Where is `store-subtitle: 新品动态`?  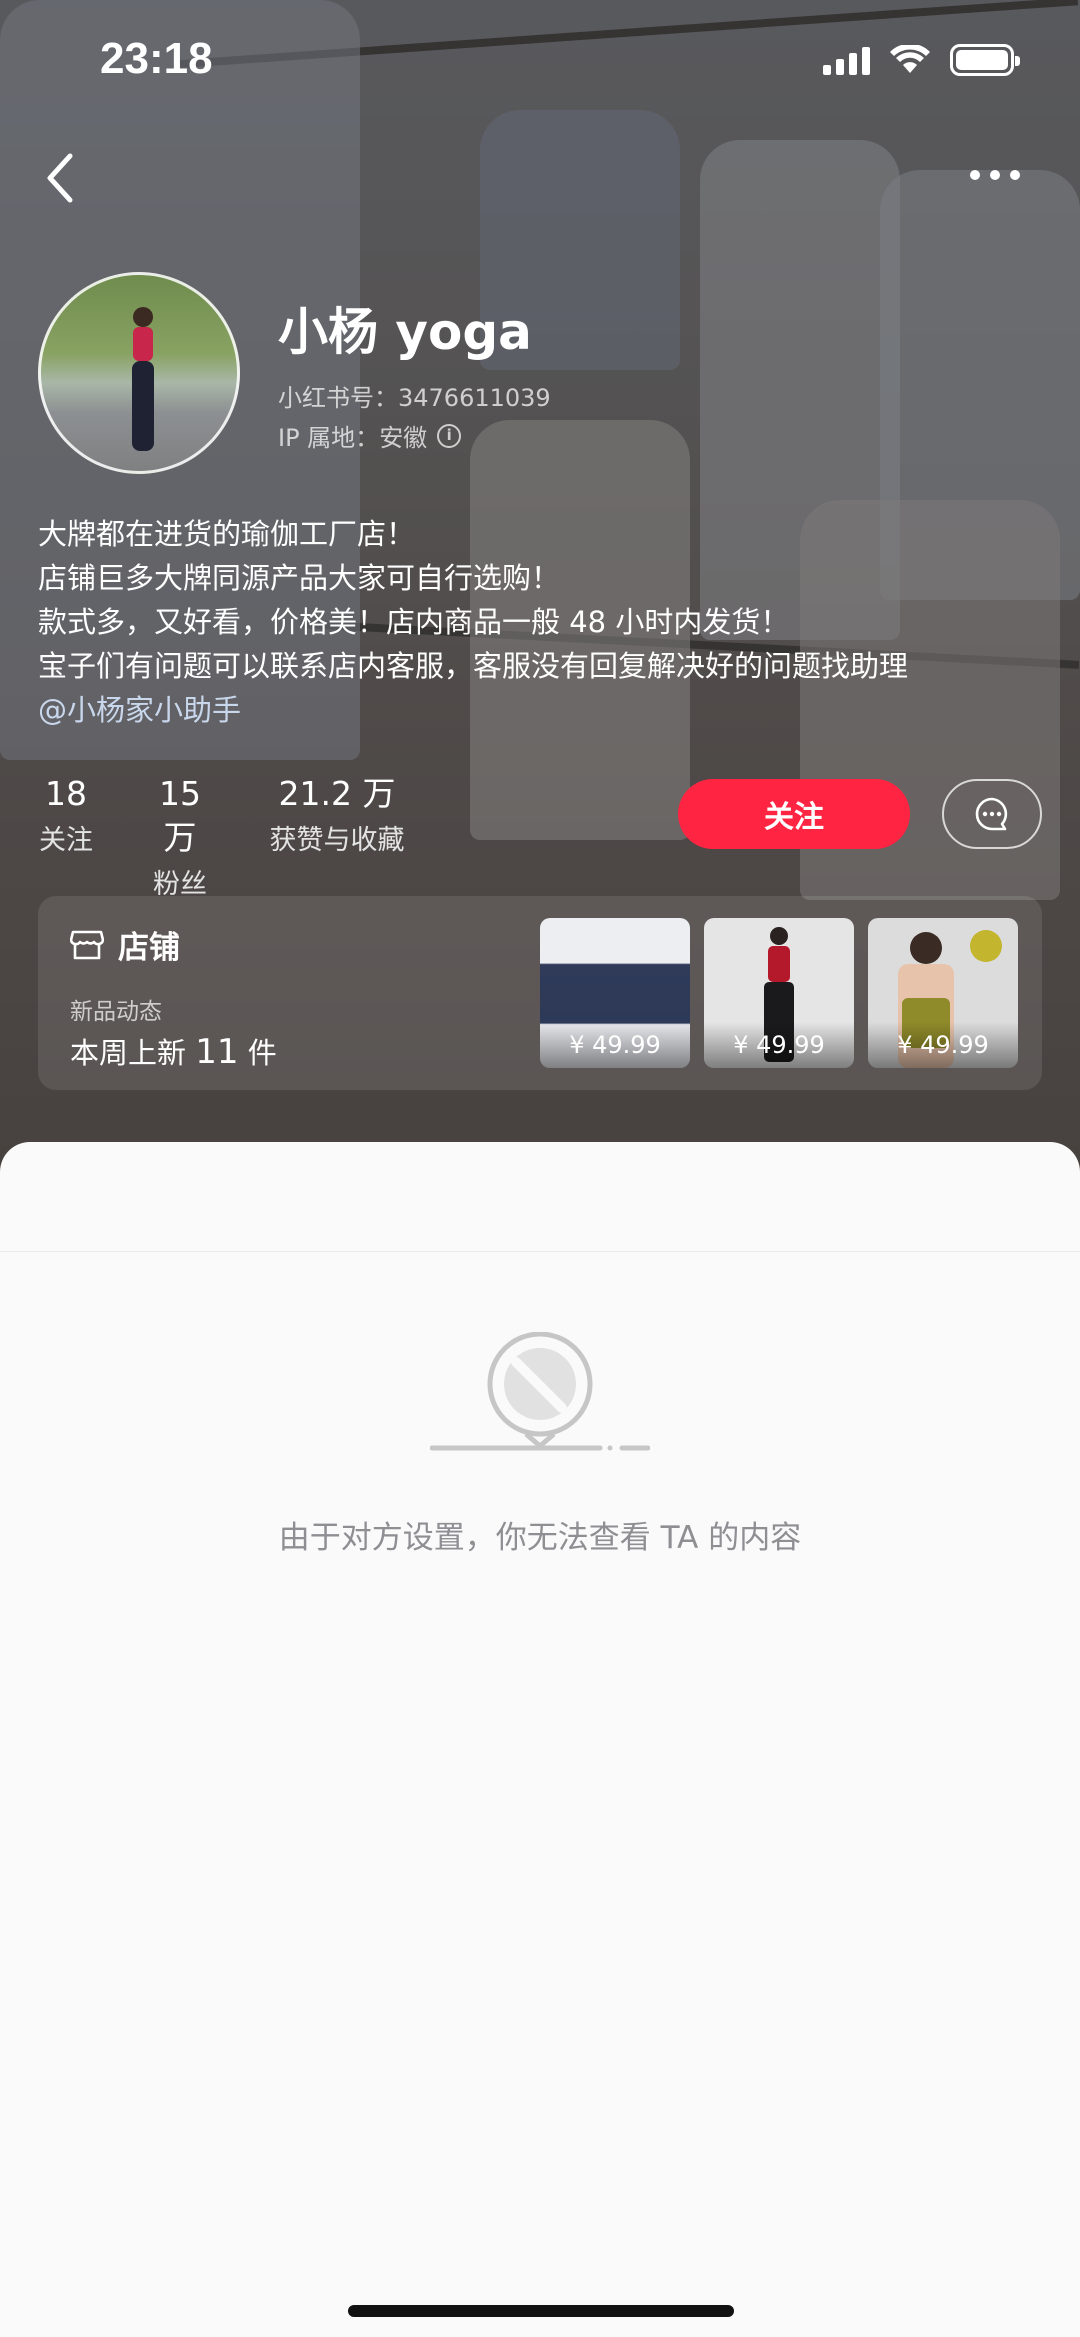 store-subtitle: 新品动态 is located at coordinates (116, 1012).